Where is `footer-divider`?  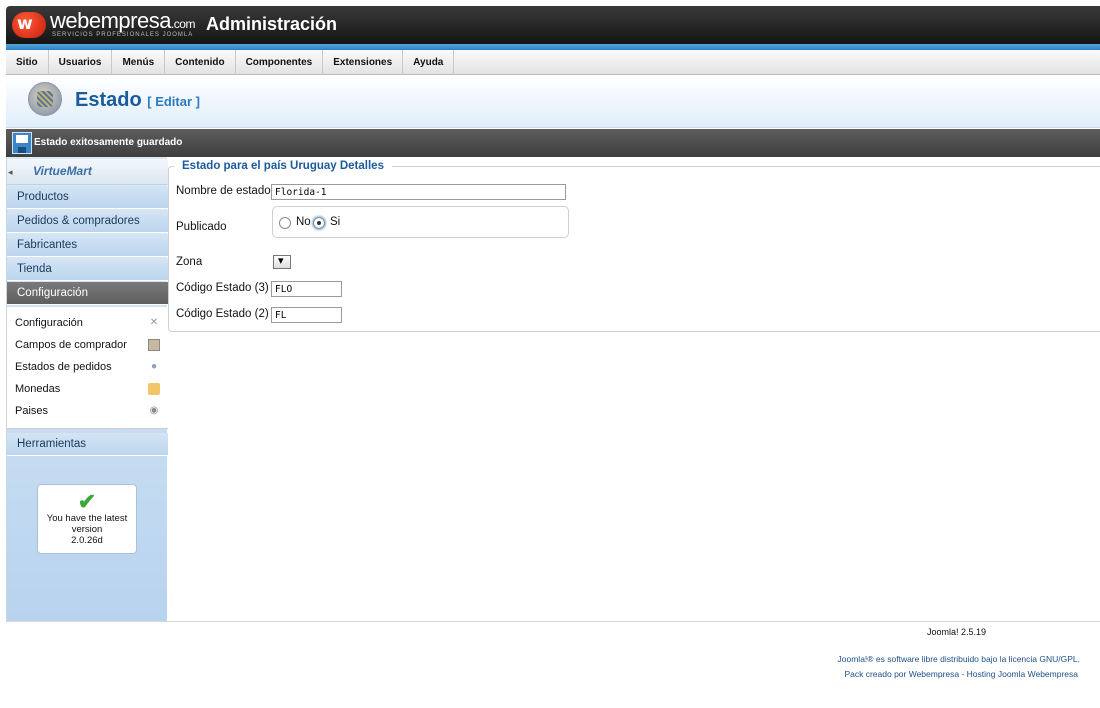
footer-divider is located at coordinates (553, 621).